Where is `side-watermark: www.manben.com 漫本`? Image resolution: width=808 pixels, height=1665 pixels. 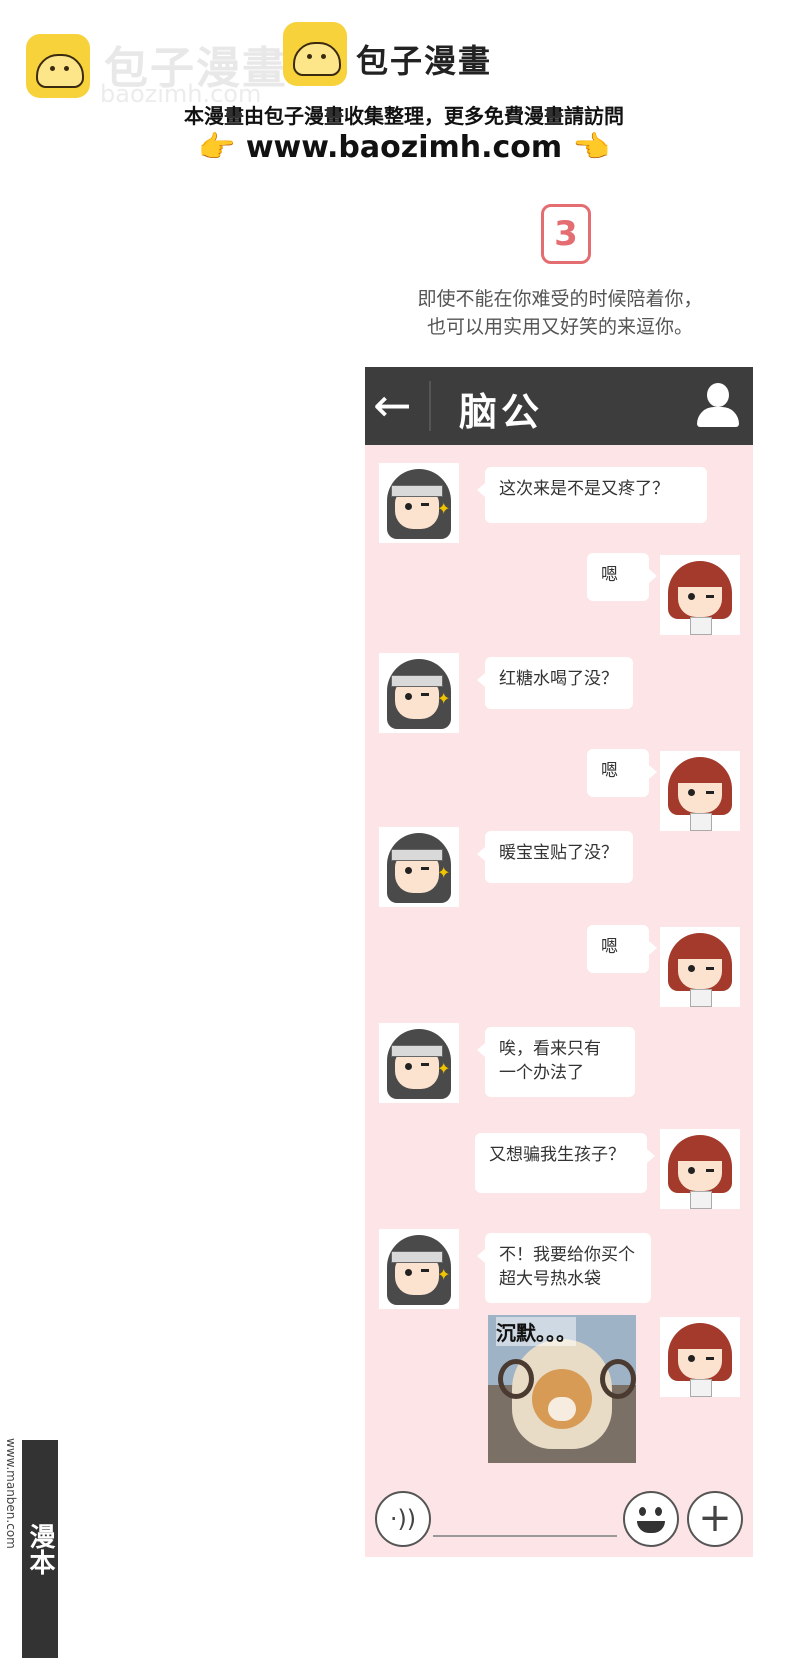
side-watermark: www.manben.com 漫本 is located at coordinates (31, 1550).